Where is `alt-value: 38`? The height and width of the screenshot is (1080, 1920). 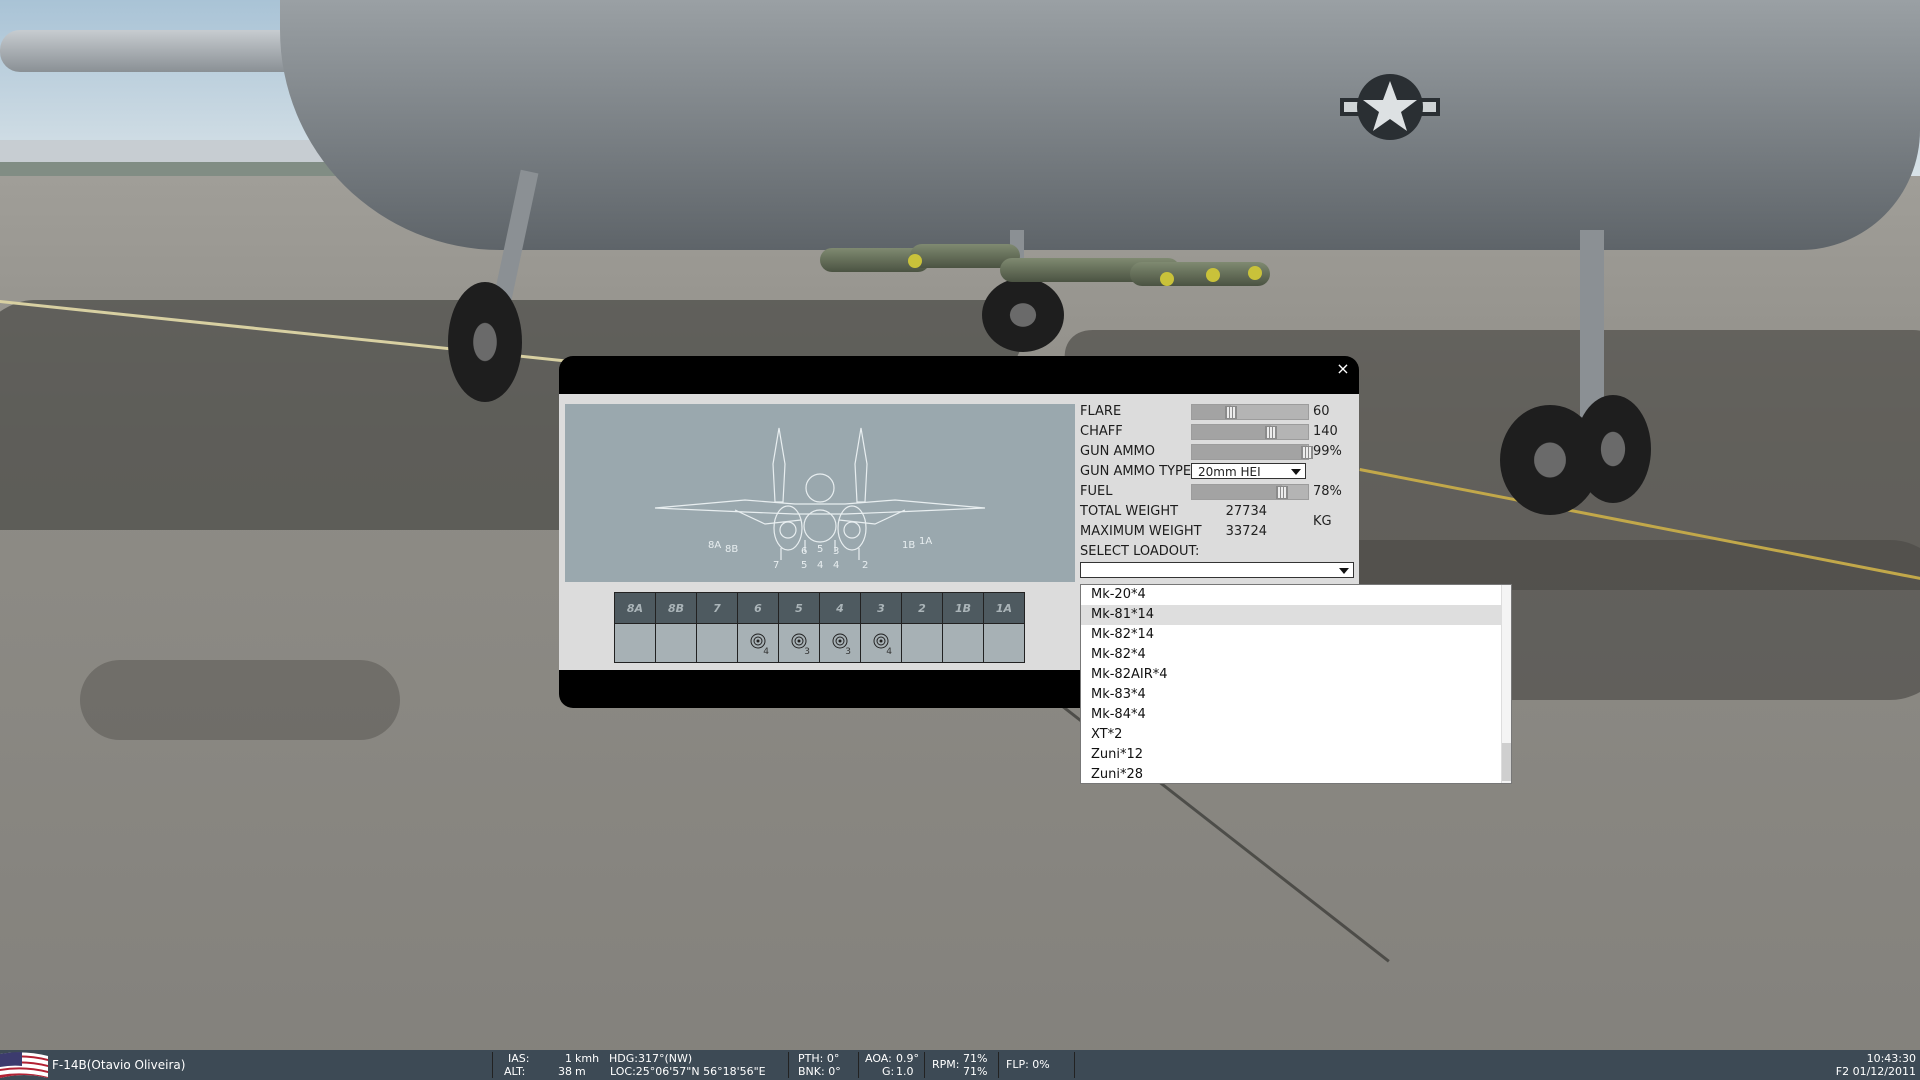
alt-value: 38 is located at coordinates (565, 1071).